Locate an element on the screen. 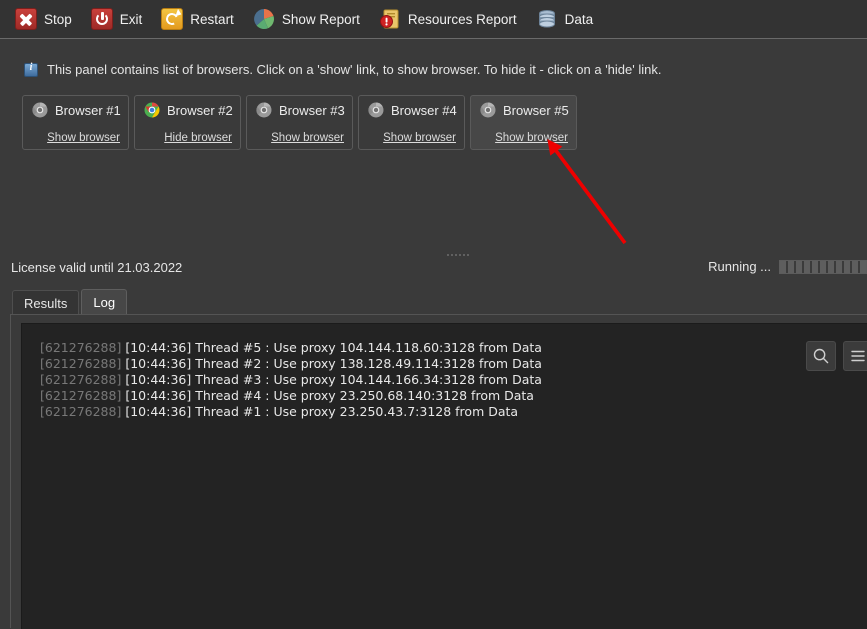 Image resolution: width=867 pixels, height=629 pixels. log-menu-button is located at coordinates (855, 356).